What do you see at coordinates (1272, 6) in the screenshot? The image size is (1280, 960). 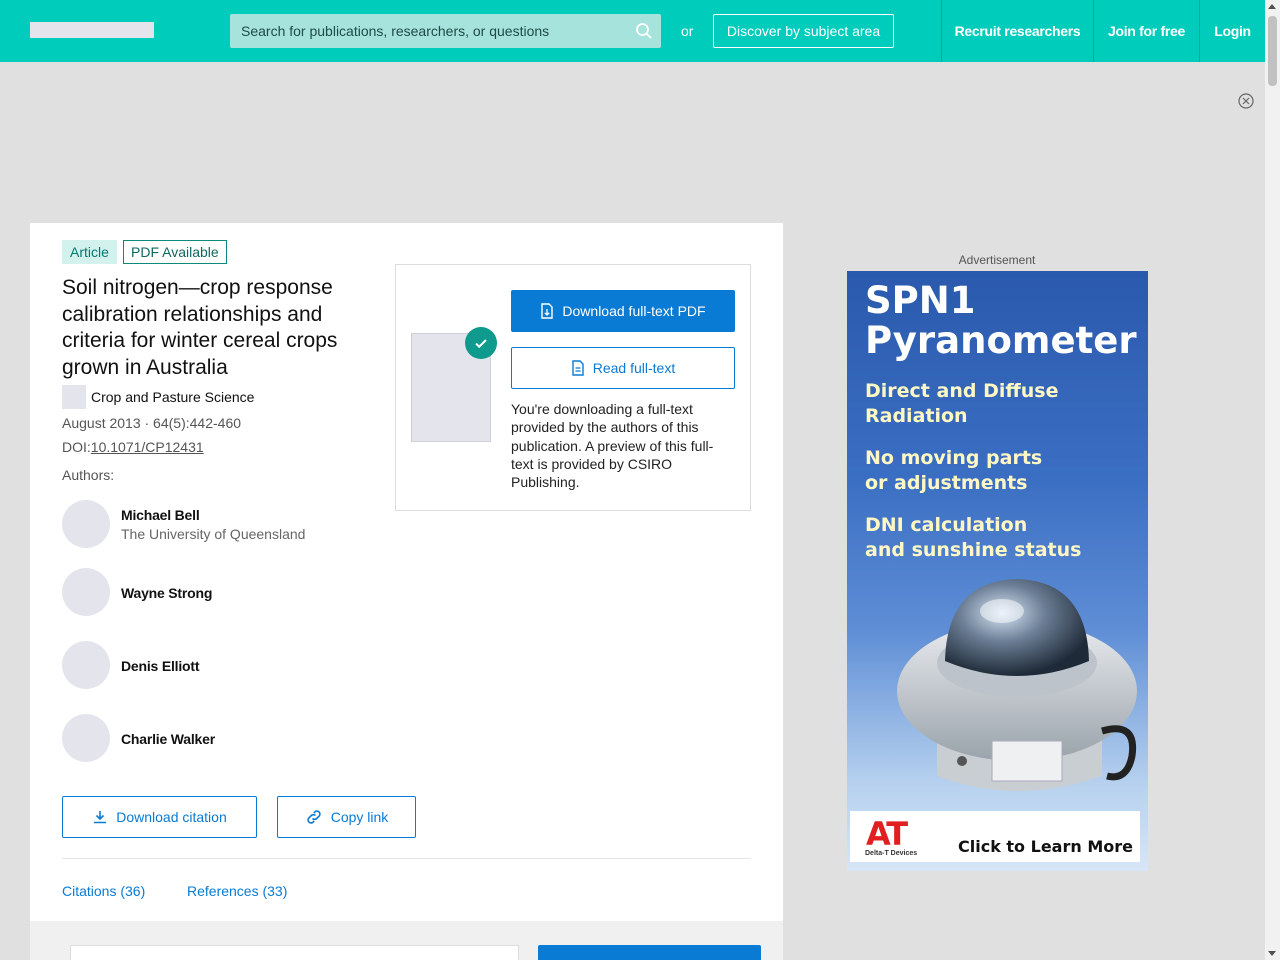 I see `scroll-up-arrow-icon` at bounding box center [1272, 6].